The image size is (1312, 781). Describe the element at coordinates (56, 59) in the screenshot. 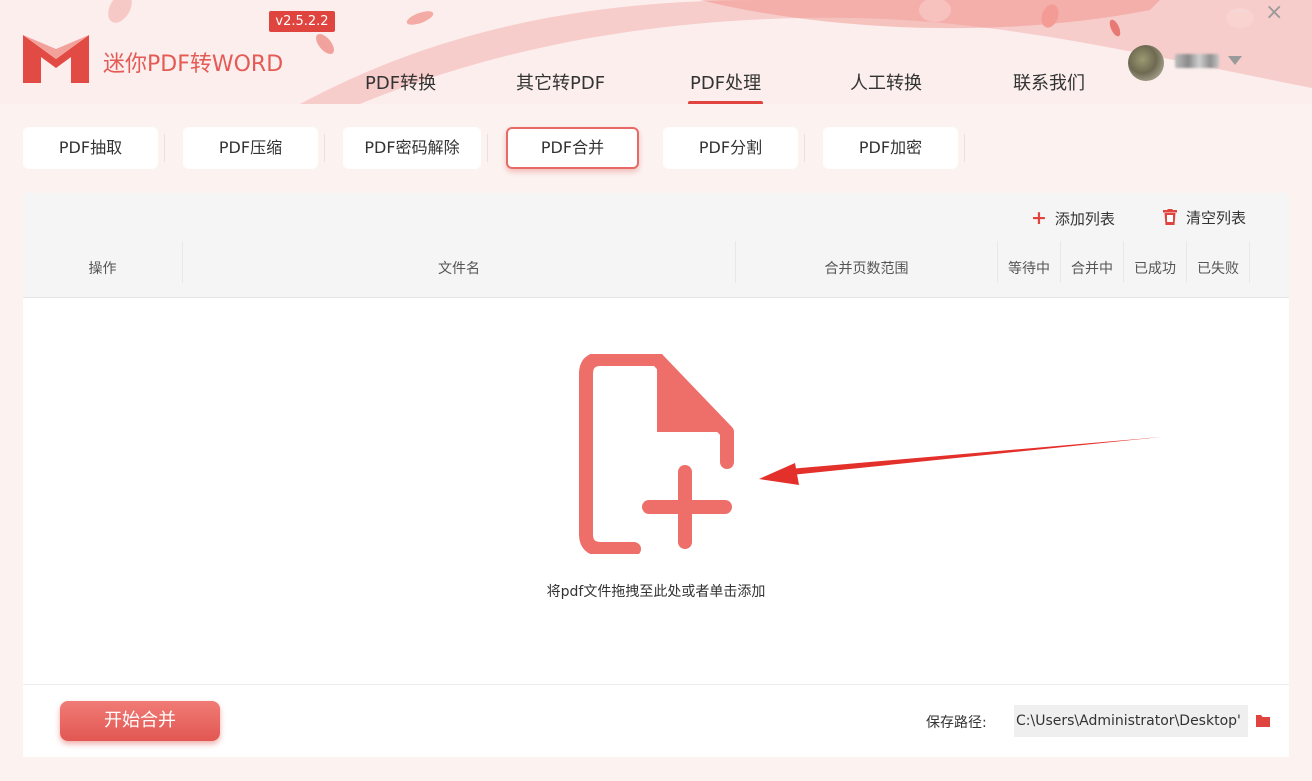

I see `app-logo-icon` at that location.